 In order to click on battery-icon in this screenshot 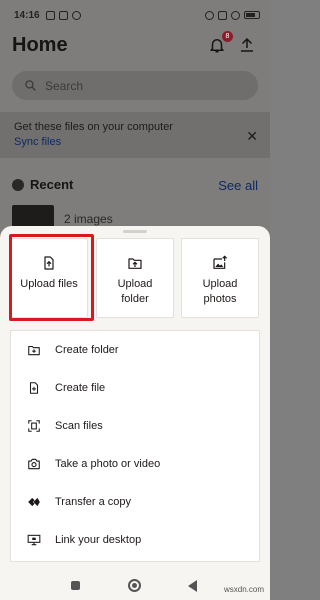, I will do `click(252, 15)`.